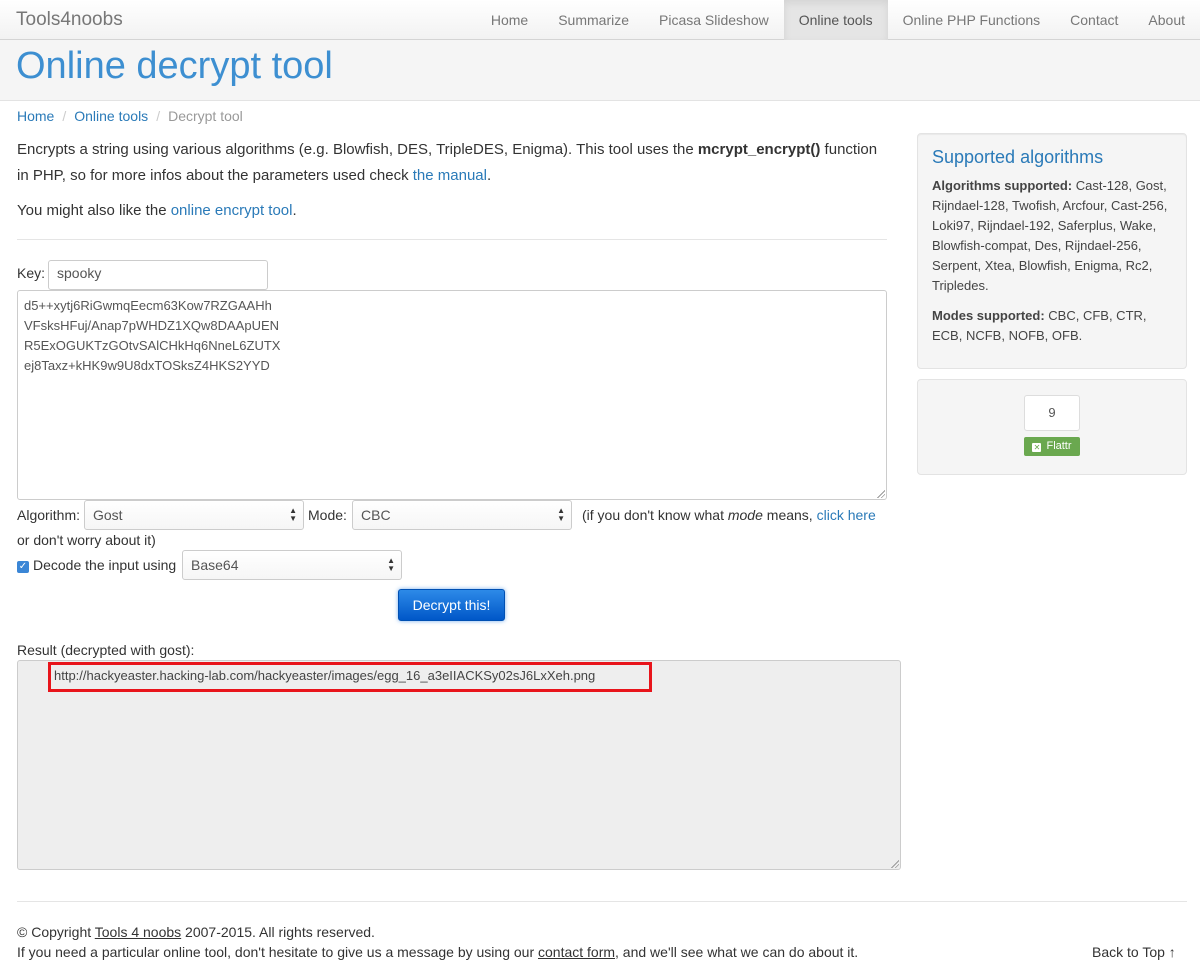 This screenshot has width=1200, height=960. I want to click on hint-emphasis: mode, so click(745, 515).